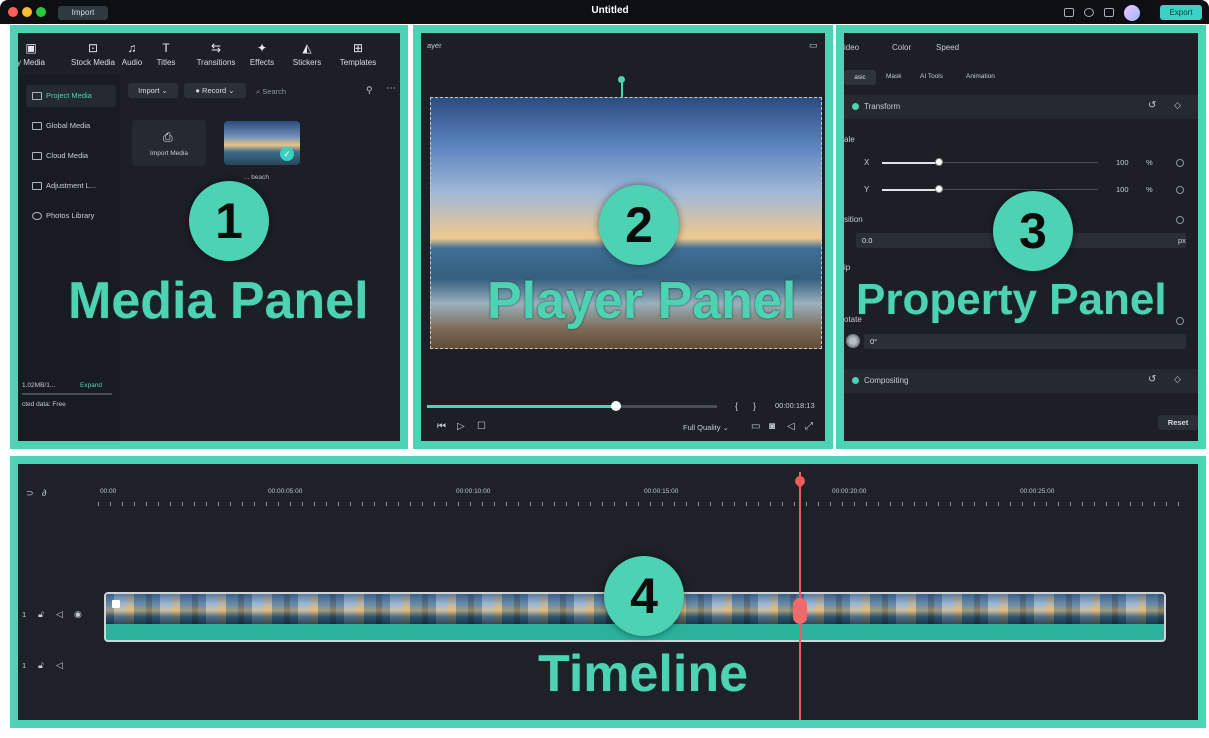  Describe the element at coordinates (358, 48) in the screenshot. I see `templates-icon: ⊞` at that location.